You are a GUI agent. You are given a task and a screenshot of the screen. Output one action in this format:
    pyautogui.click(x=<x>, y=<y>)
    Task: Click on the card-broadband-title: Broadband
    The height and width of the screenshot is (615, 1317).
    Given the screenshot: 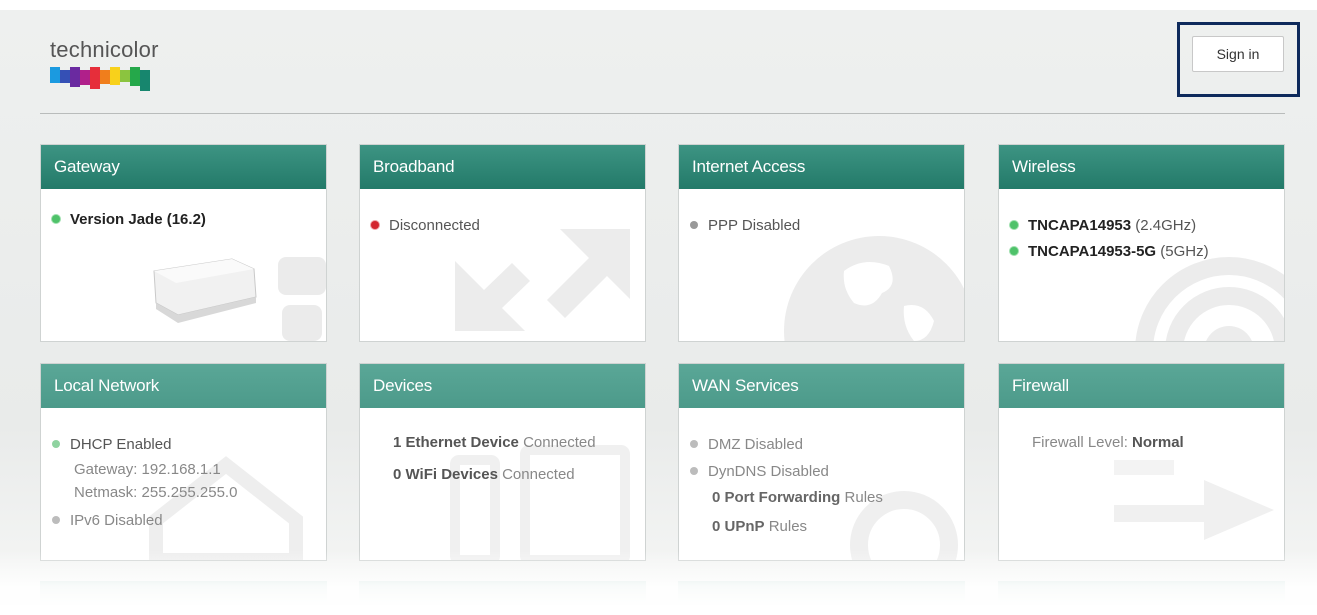 What is the action you would take?
    pyautogui.click(x=502, y=167)
    